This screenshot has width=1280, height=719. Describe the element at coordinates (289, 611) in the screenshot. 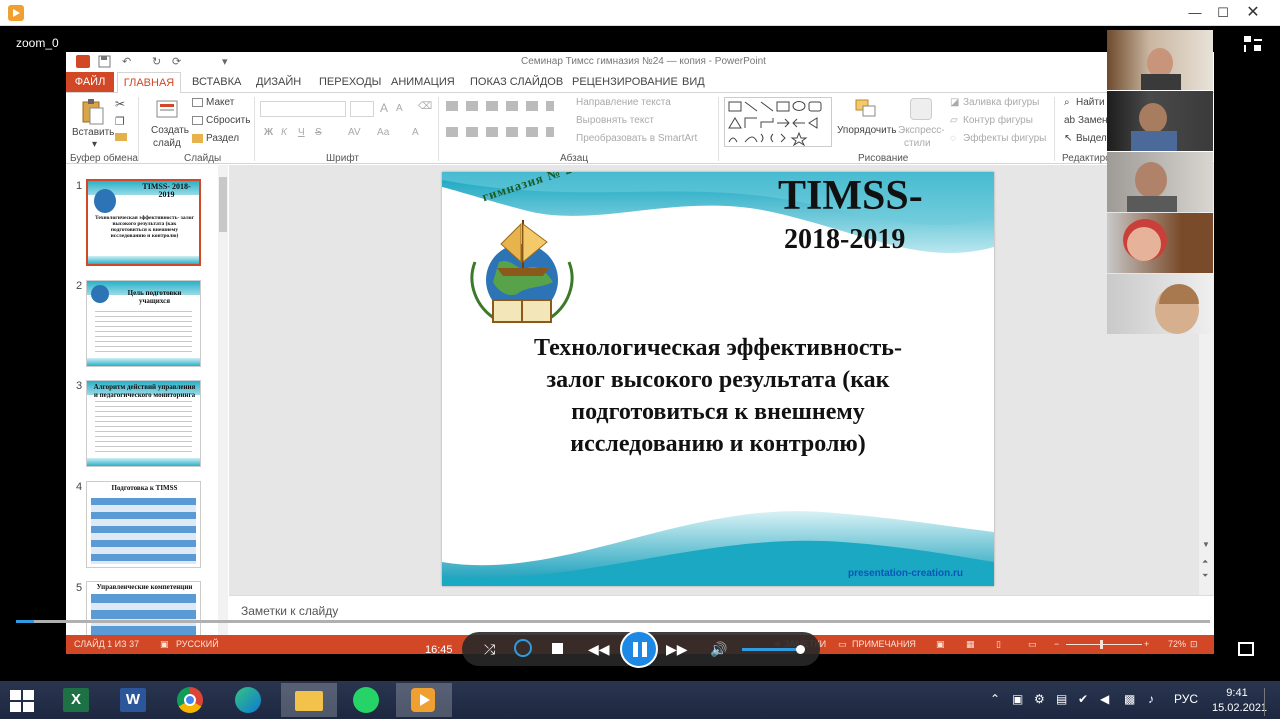

I see `notes-placeholder: Заметки к слайду` at that location.